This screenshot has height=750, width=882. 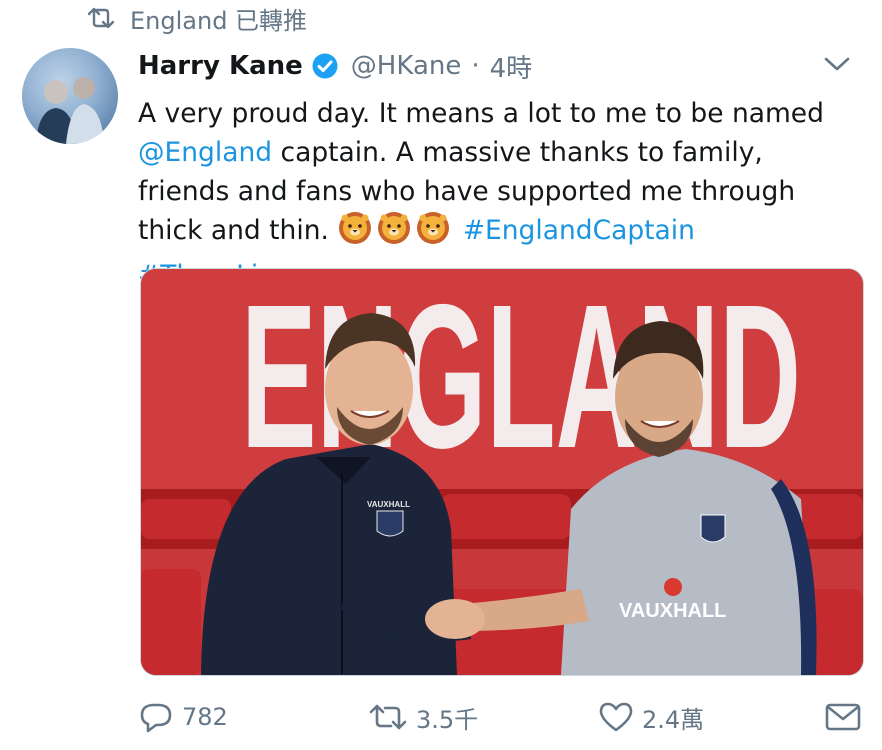 What do you see at coordinates (156, 717) in the screenshot?
I see `reply-icon` at bounding box center [156, 717].